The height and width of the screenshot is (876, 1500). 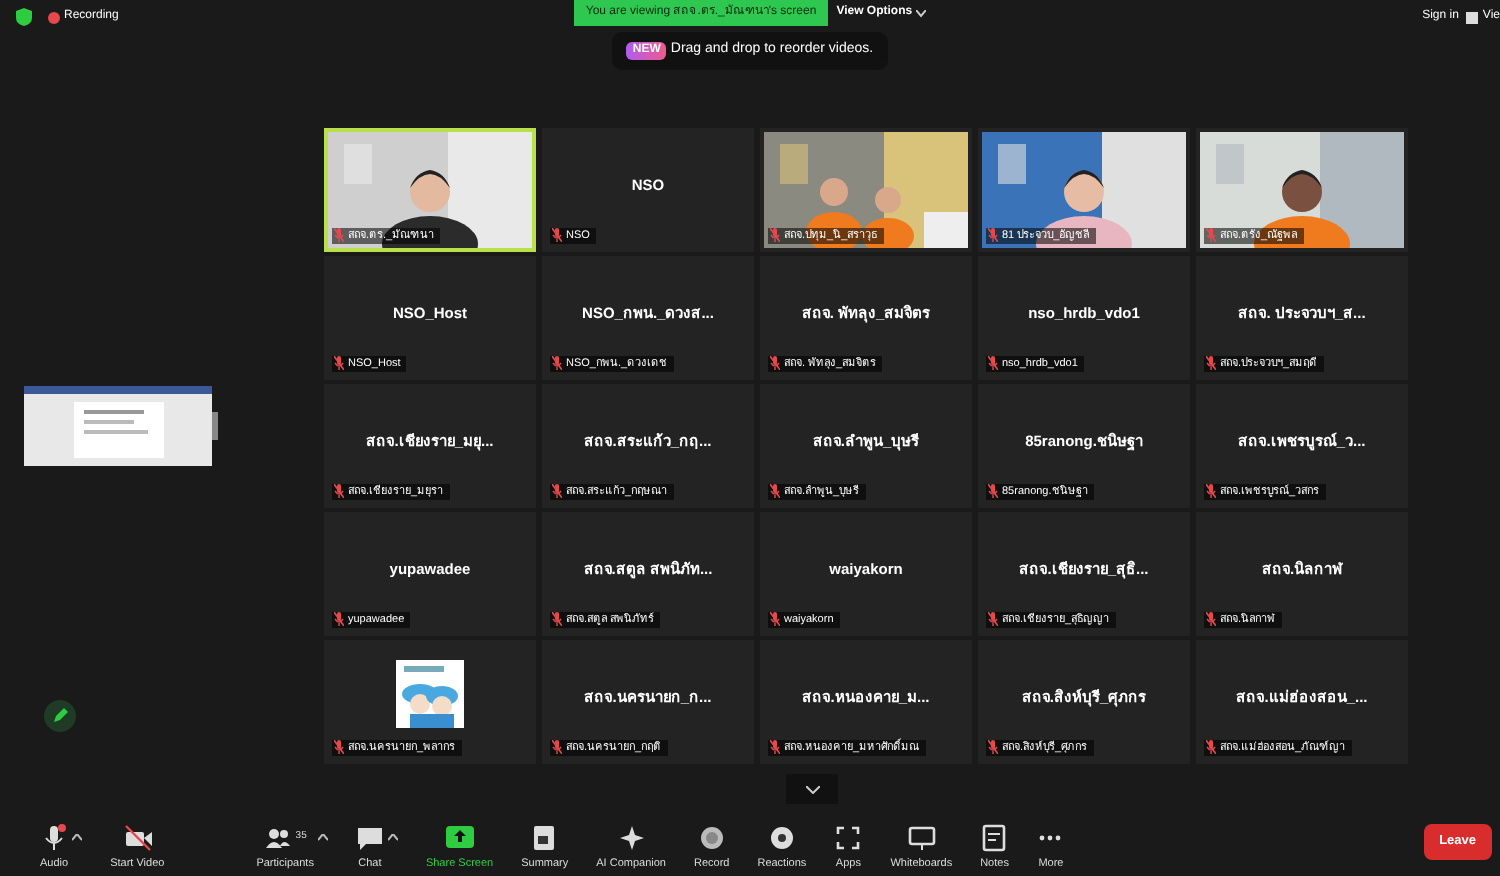 I want to click on collapse-tab, so click(x=812, y=789).